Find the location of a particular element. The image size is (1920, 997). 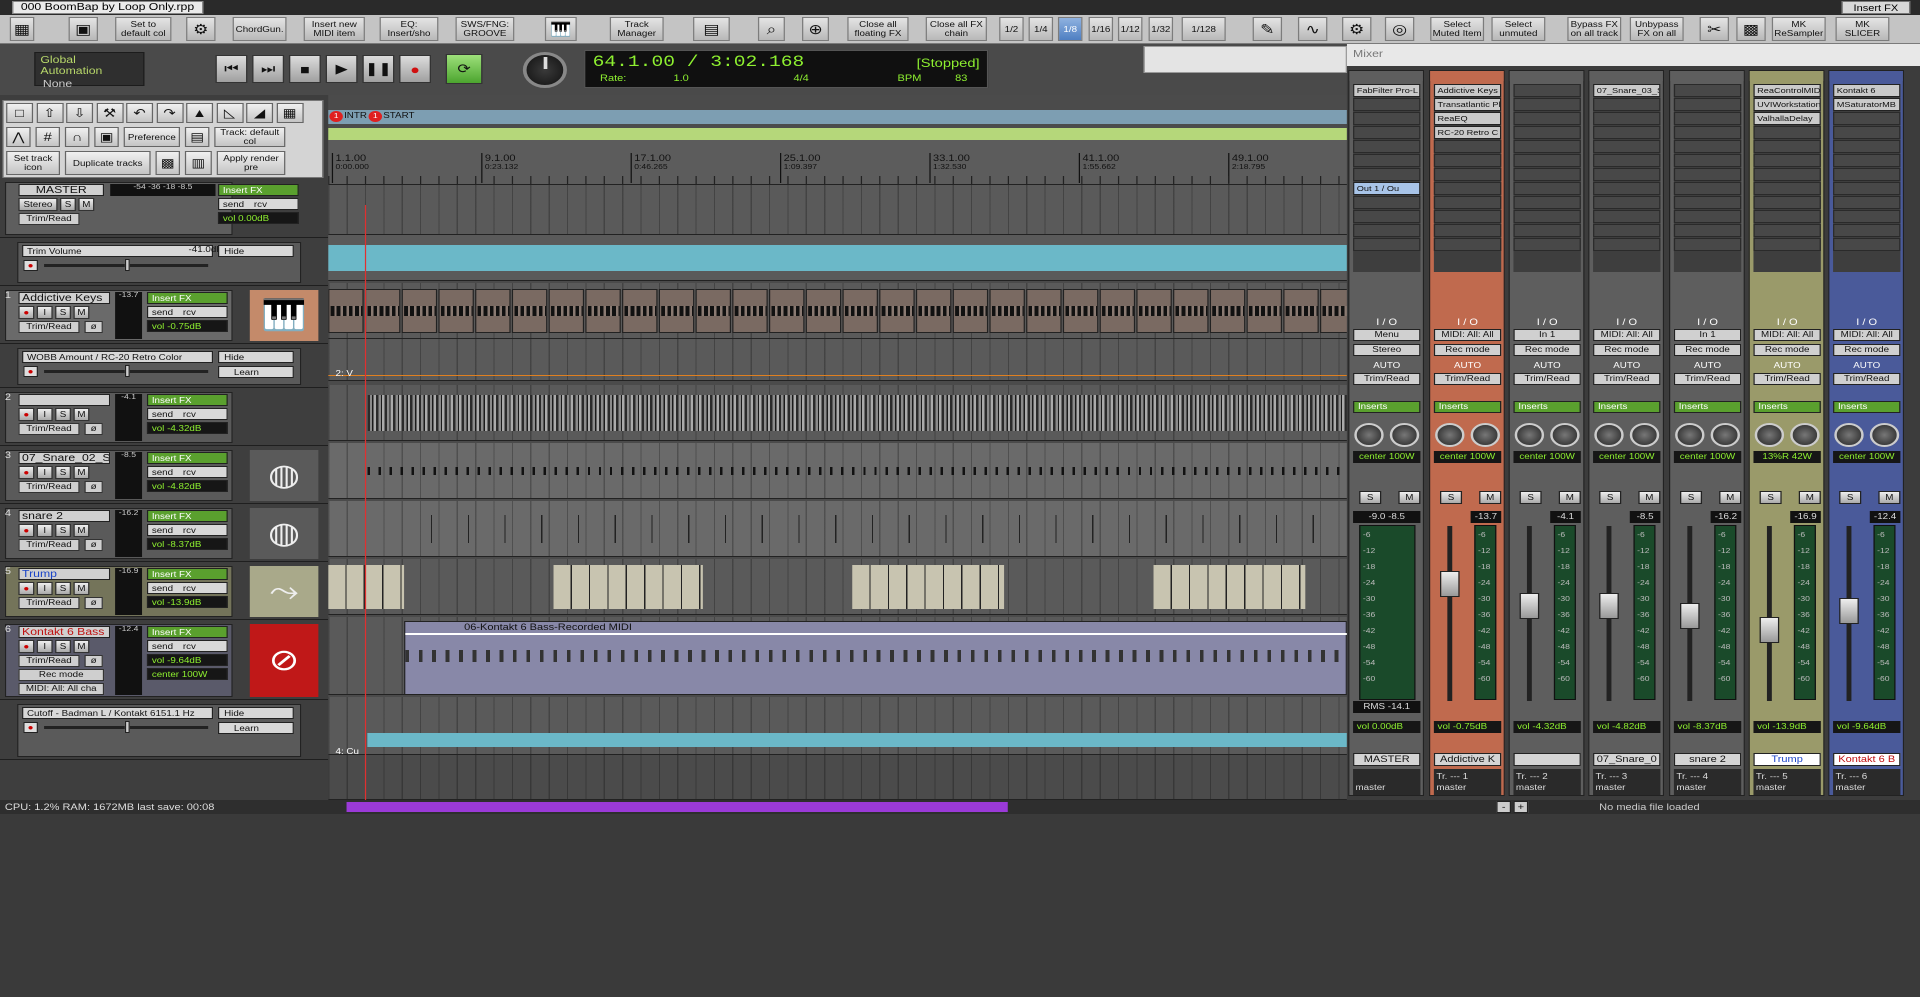

zoom-tool-button: ⌕ is located at coordinates (771, 29).